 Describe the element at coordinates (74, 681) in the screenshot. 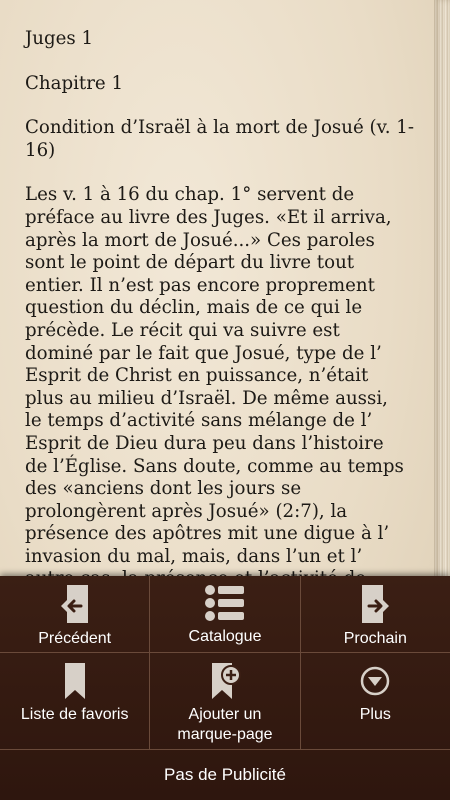

I see `bookmark-icon` at that location.